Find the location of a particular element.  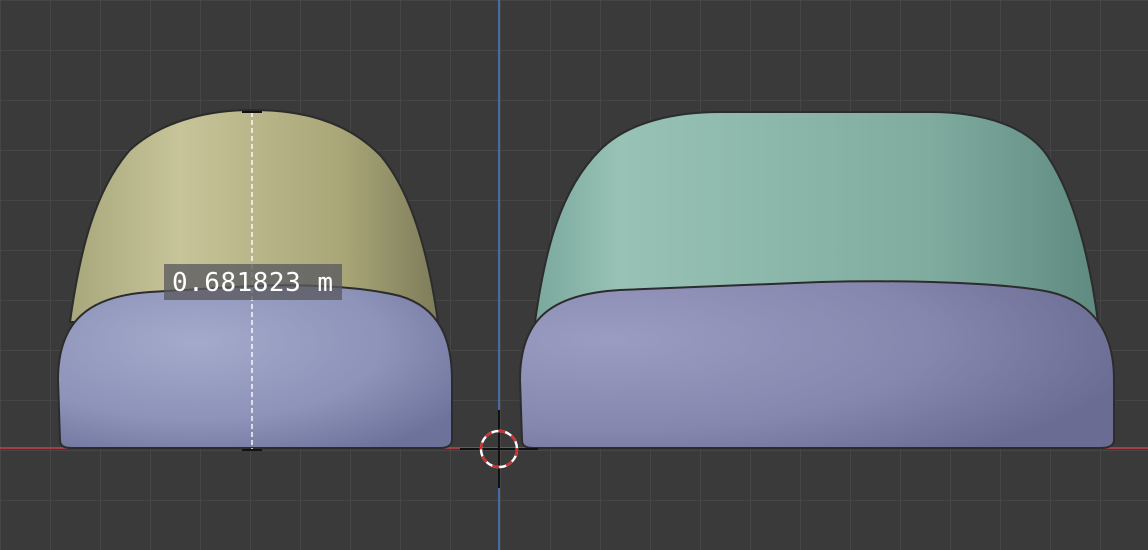

measurement-label: 0.681823 m is located at coordinates (253, 282).